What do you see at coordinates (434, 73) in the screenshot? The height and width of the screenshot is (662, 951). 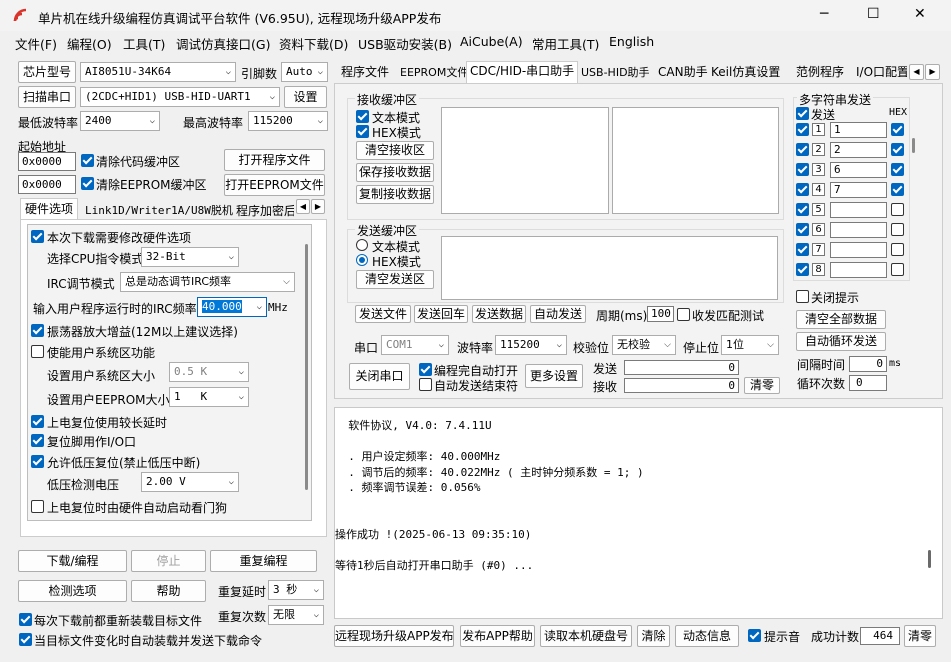 I see `tab-eeprom-file: EEPROM文件` at bounding box center [434, 73].